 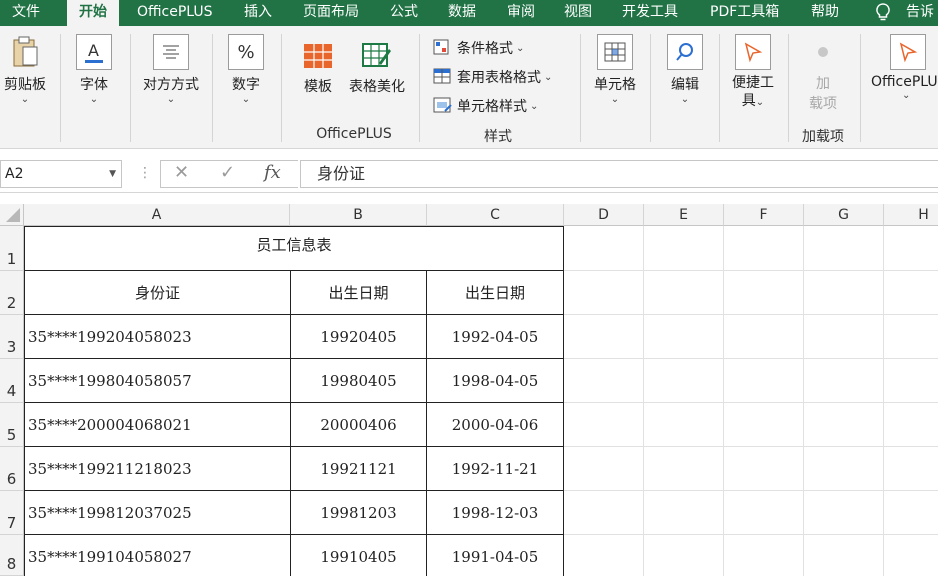 I want to click on tab-view: 视图, so click(x=578, y=13).